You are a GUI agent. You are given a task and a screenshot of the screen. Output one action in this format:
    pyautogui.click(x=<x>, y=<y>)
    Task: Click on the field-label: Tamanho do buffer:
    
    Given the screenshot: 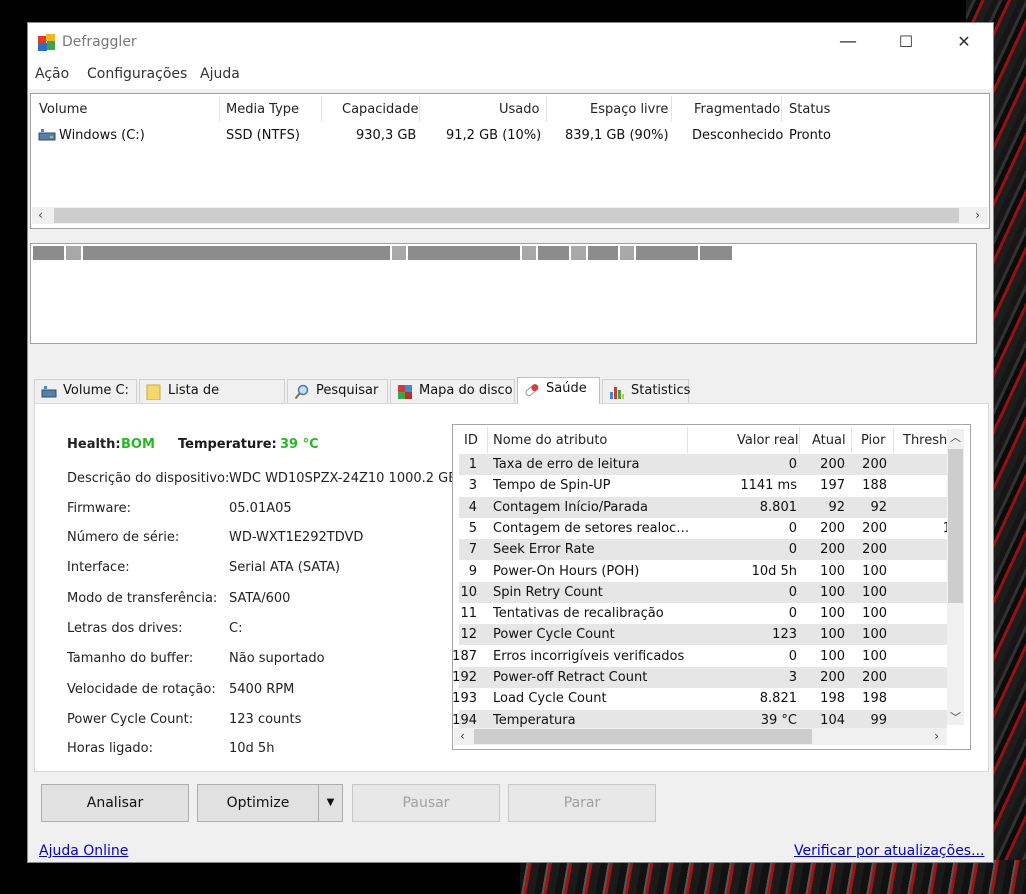 What is the action you would take?
    pyautogui.click(x=130, y=658)
    